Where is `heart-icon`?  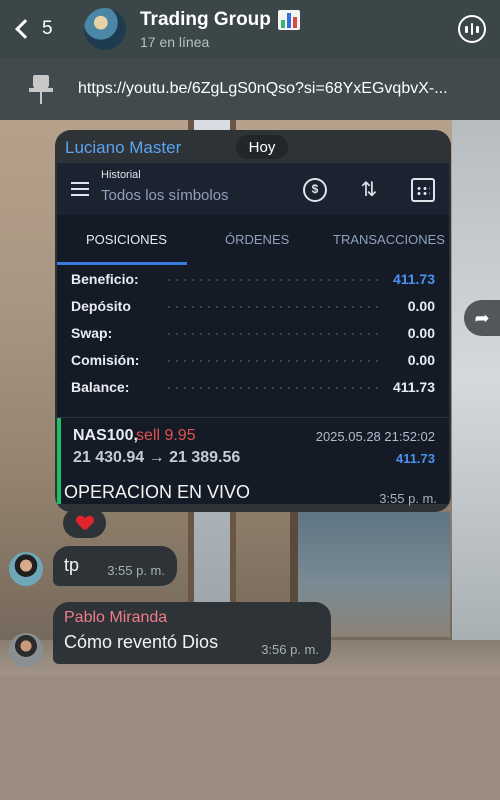 heart-icon is located at coordinates (85, 523).